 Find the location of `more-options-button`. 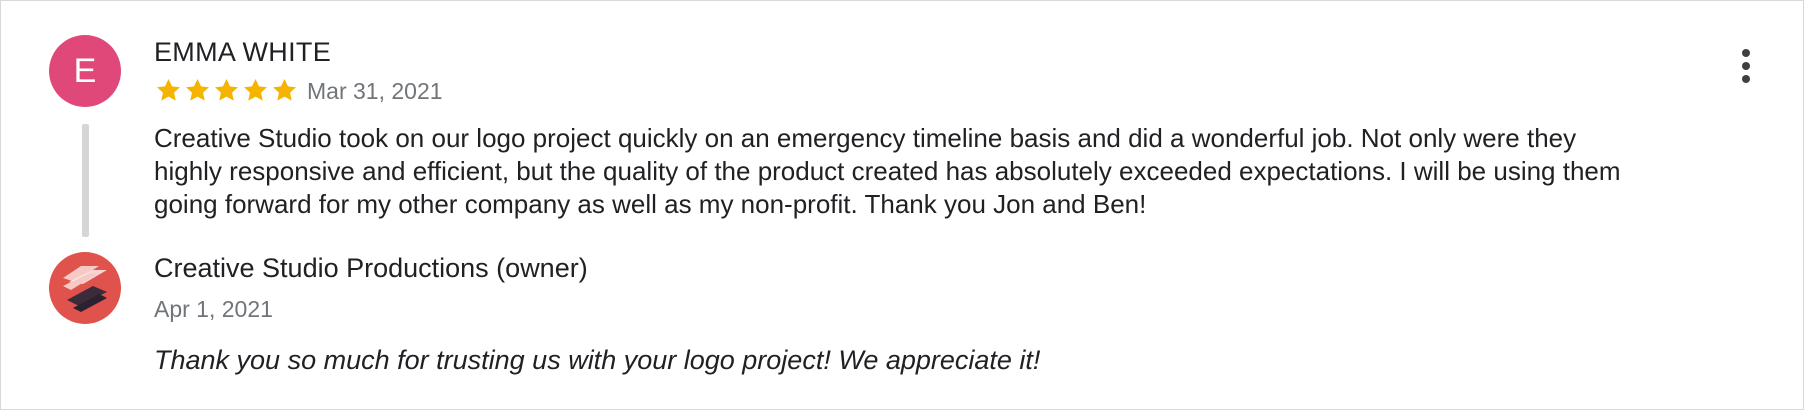

more-options-button is located at coordinates (1746, 66).